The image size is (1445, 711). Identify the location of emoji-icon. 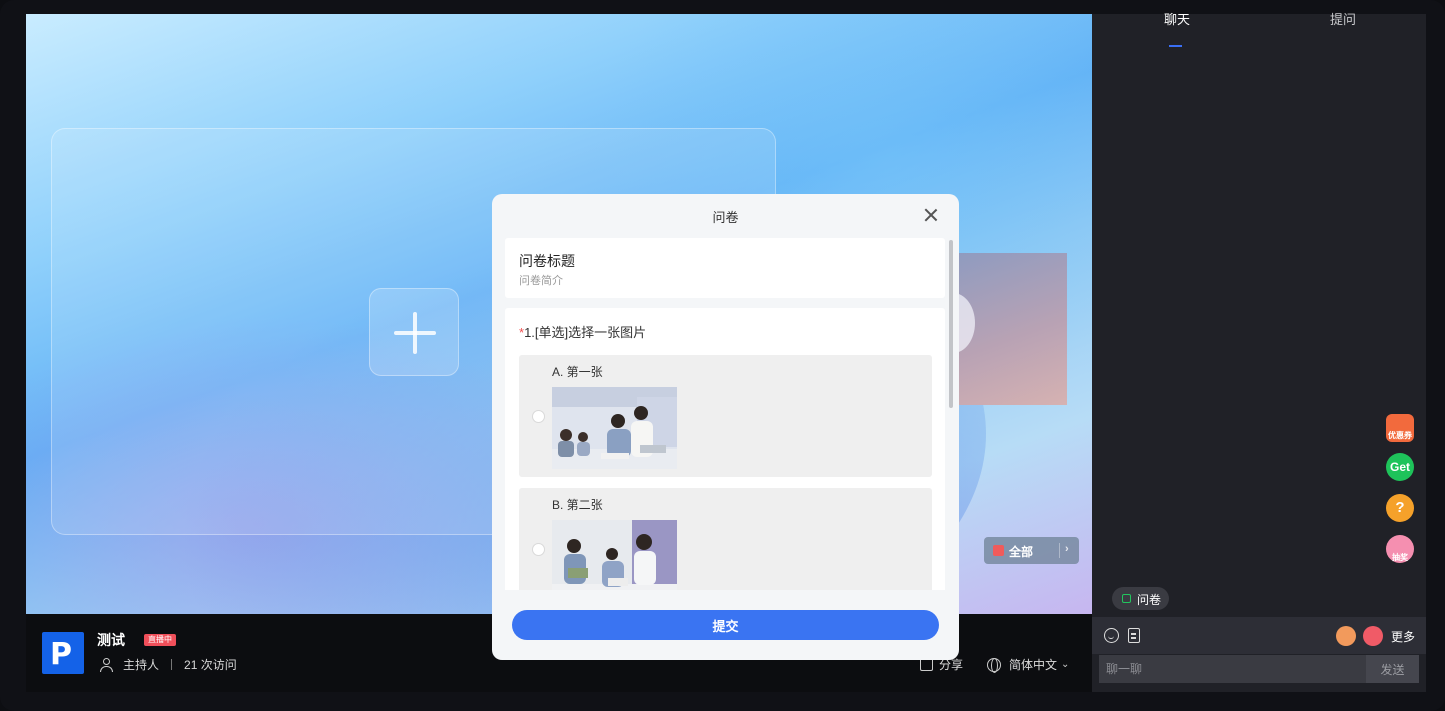
(1111, 635).